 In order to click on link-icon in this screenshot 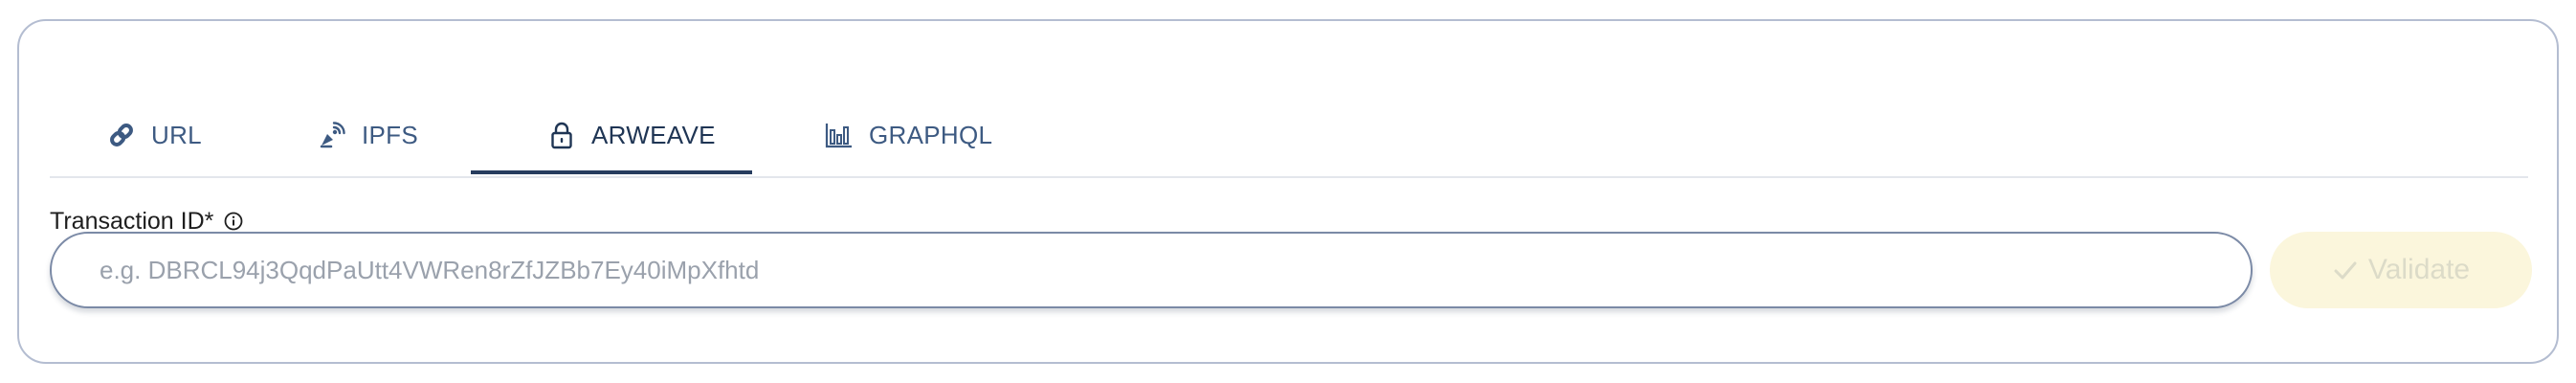, I will do `click(121, 135)`.